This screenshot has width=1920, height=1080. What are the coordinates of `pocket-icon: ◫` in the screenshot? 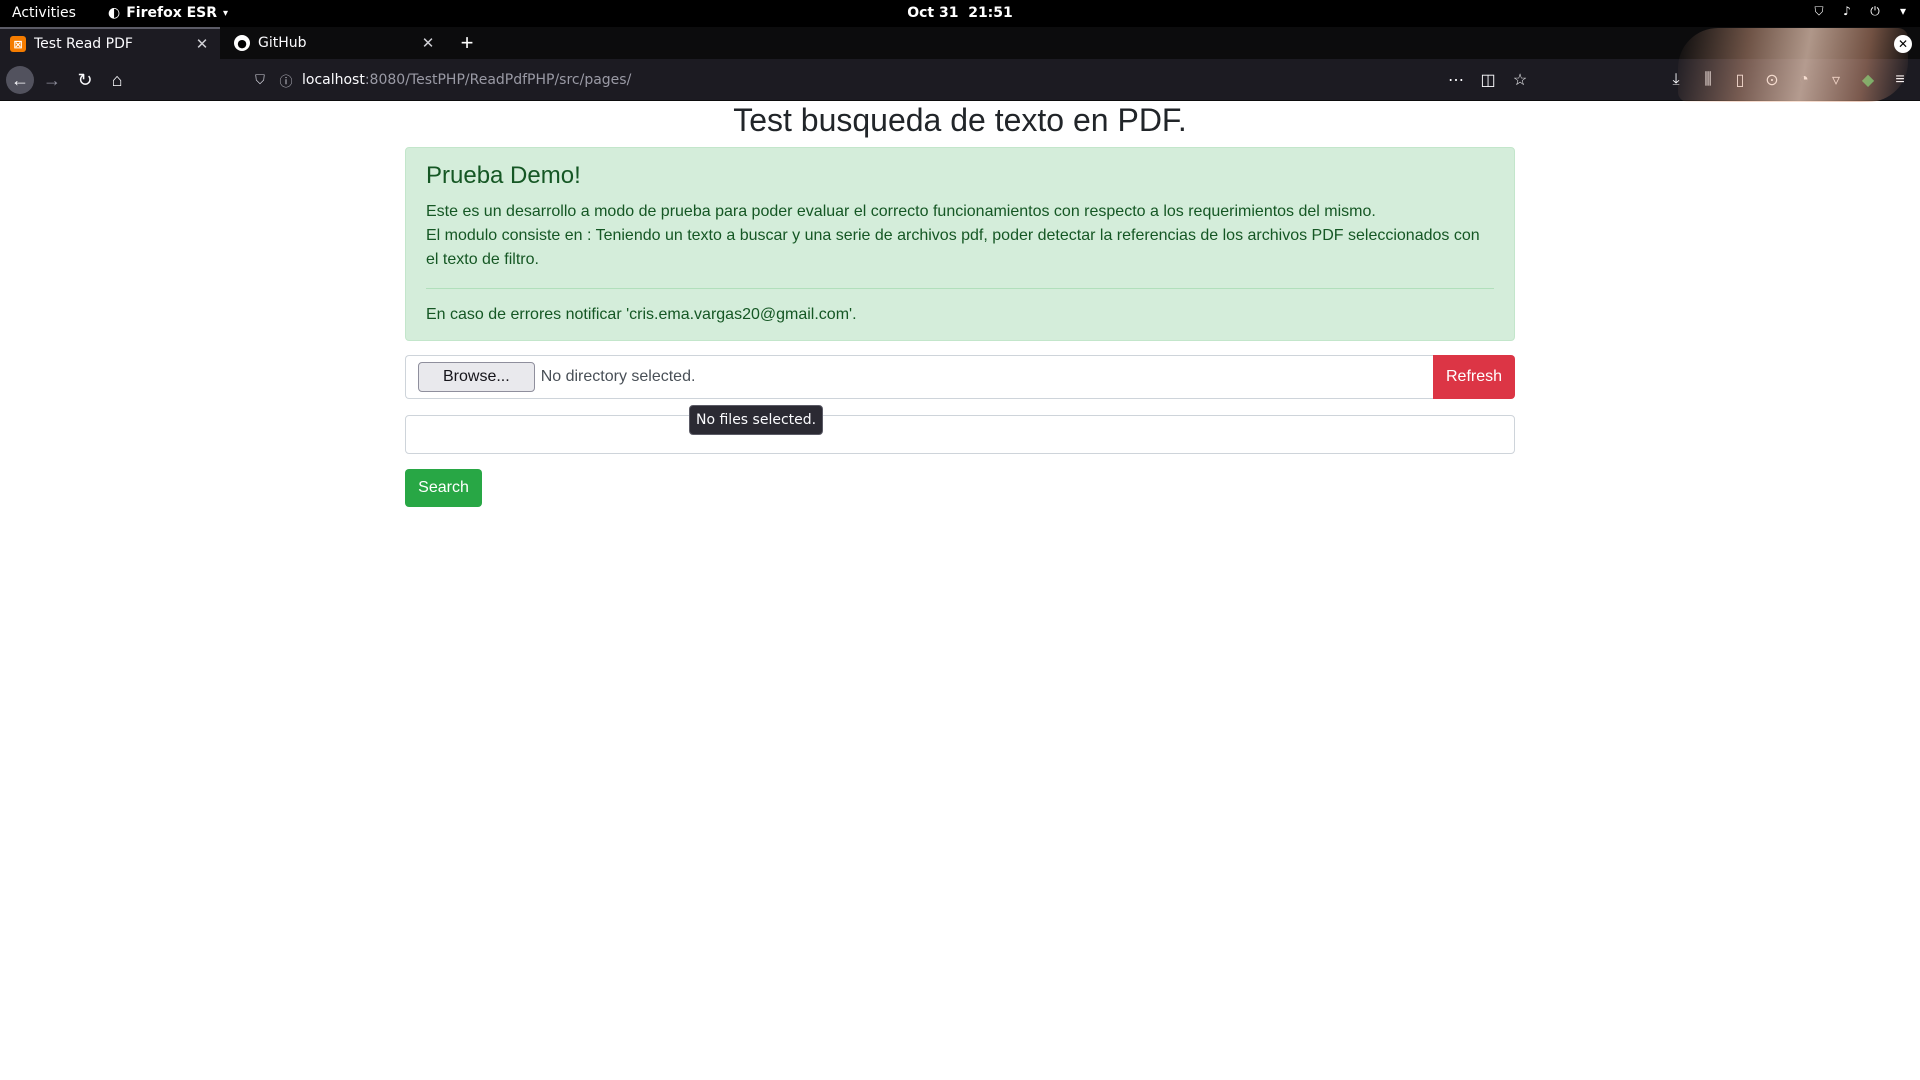 It's located at (1488, 80).